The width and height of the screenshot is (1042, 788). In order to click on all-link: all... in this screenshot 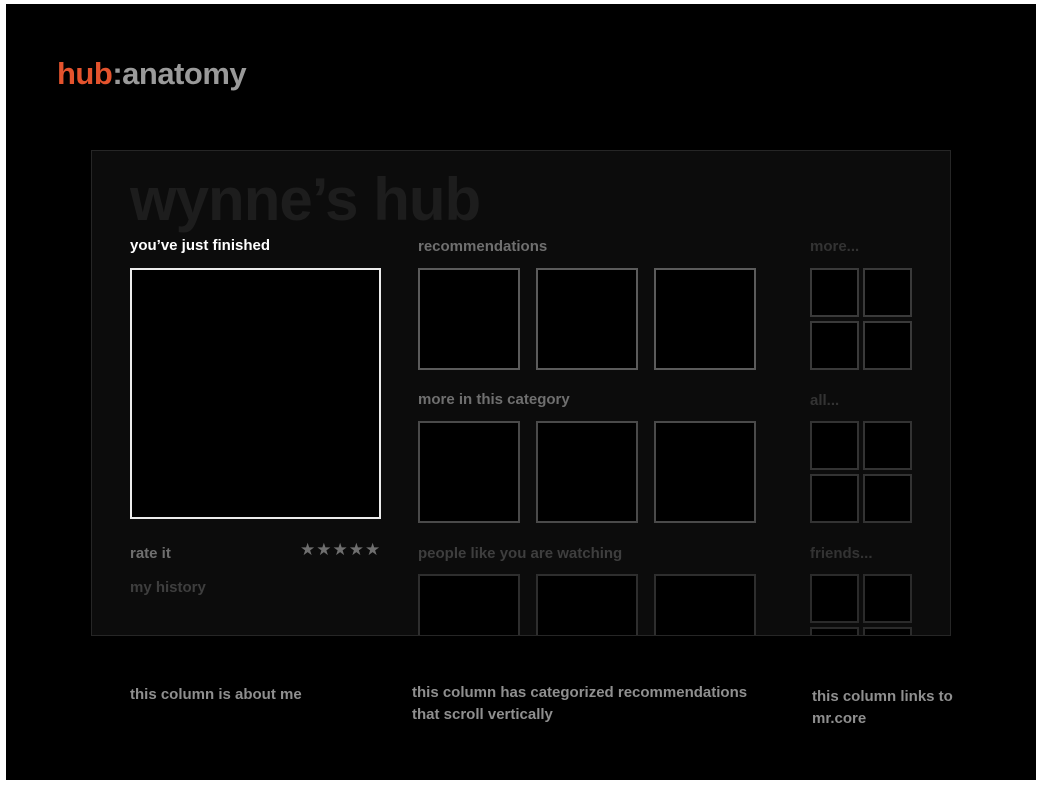, I will do `click(824, 400)`.